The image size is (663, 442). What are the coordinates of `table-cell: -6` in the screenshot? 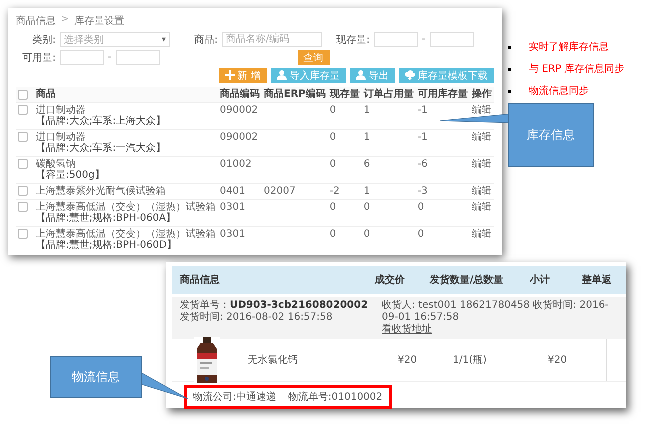 It's located at (423, 164).